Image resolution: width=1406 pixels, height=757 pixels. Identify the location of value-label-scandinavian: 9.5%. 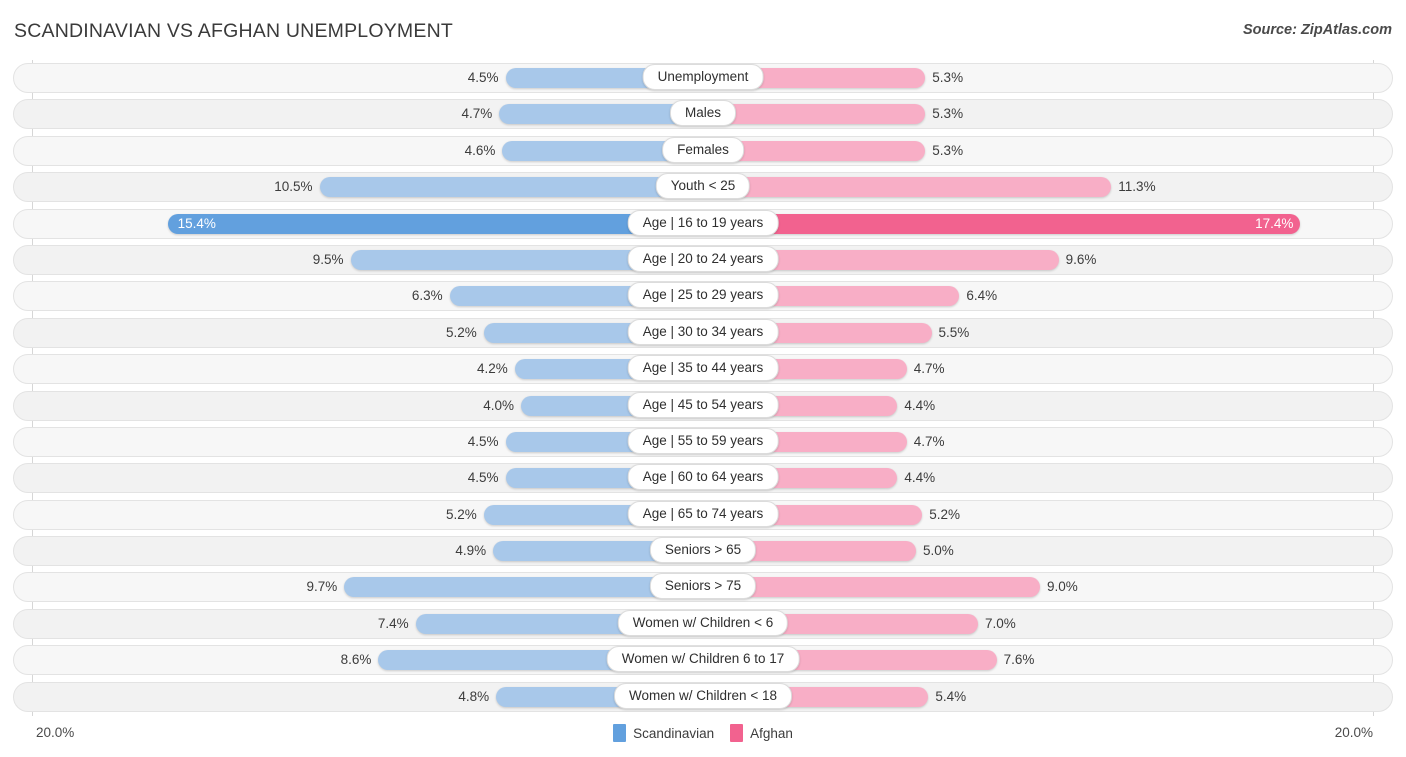
(328, 259).